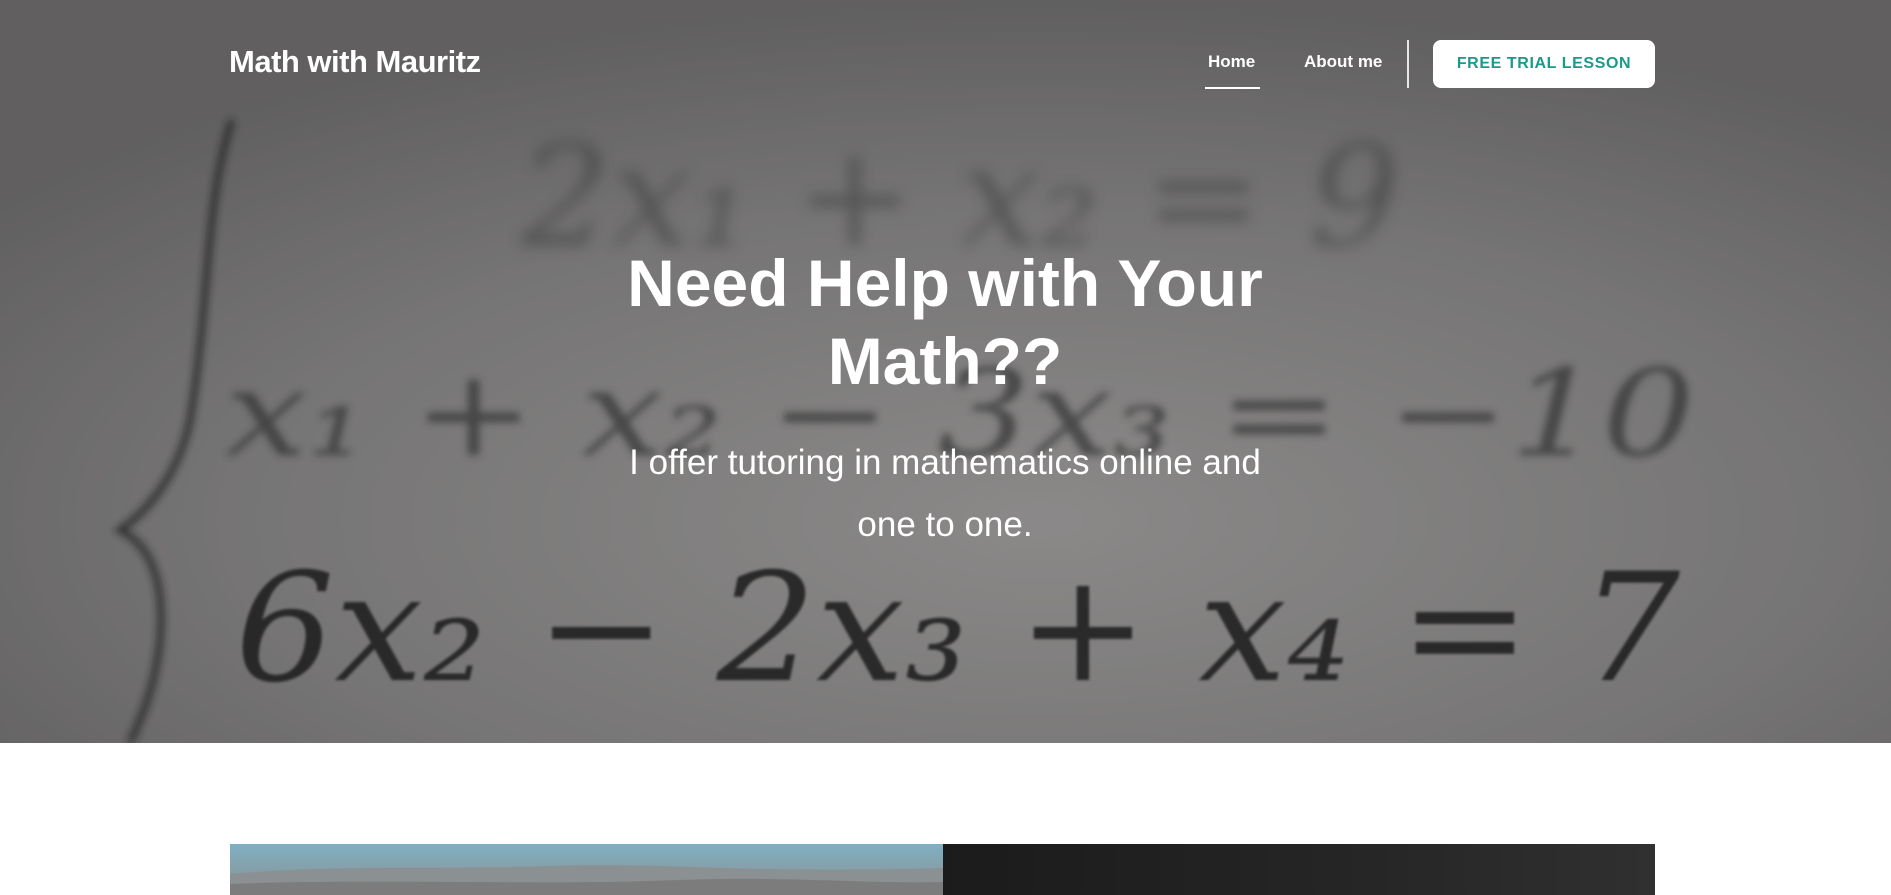 The image size is (1891, 895). I want to click on landscape-image, so click(586, 869).